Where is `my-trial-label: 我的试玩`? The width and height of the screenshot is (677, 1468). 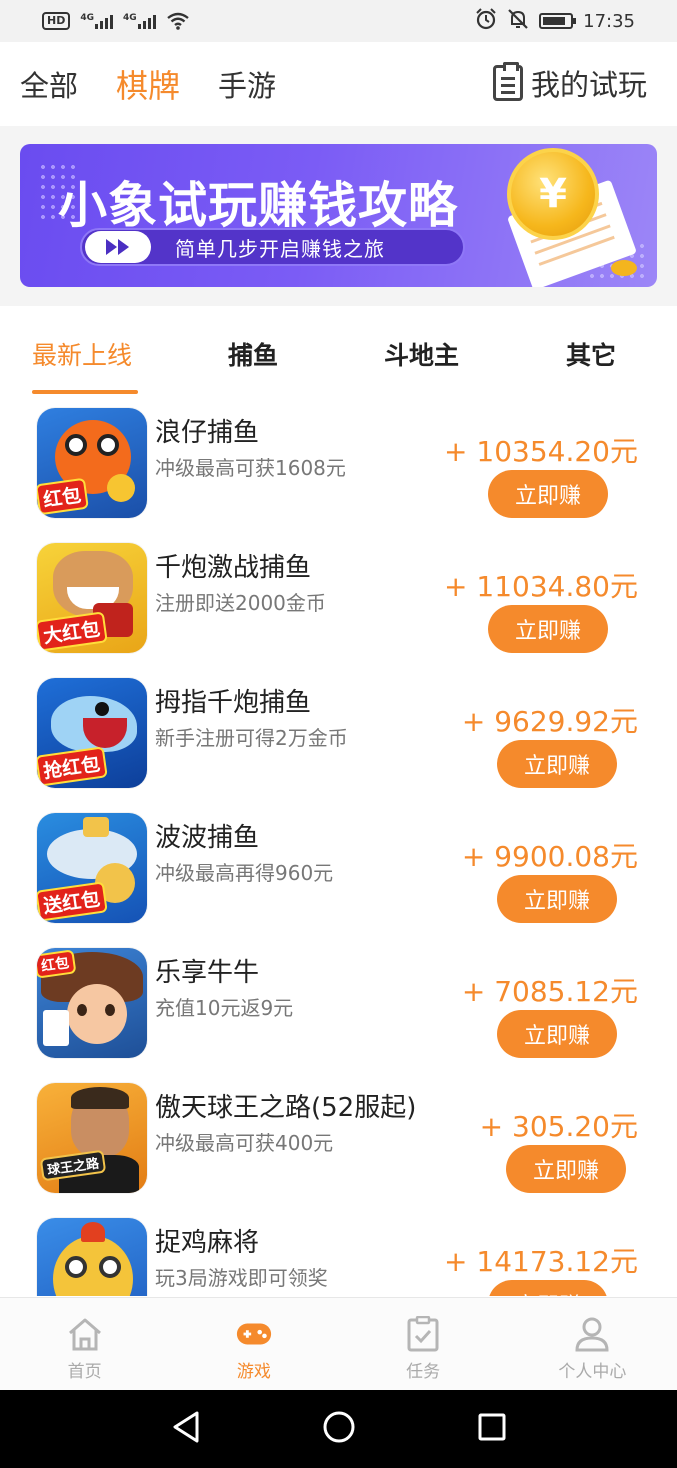 my-trial-label: 我的试玩 is located at coordinates (588, 85).